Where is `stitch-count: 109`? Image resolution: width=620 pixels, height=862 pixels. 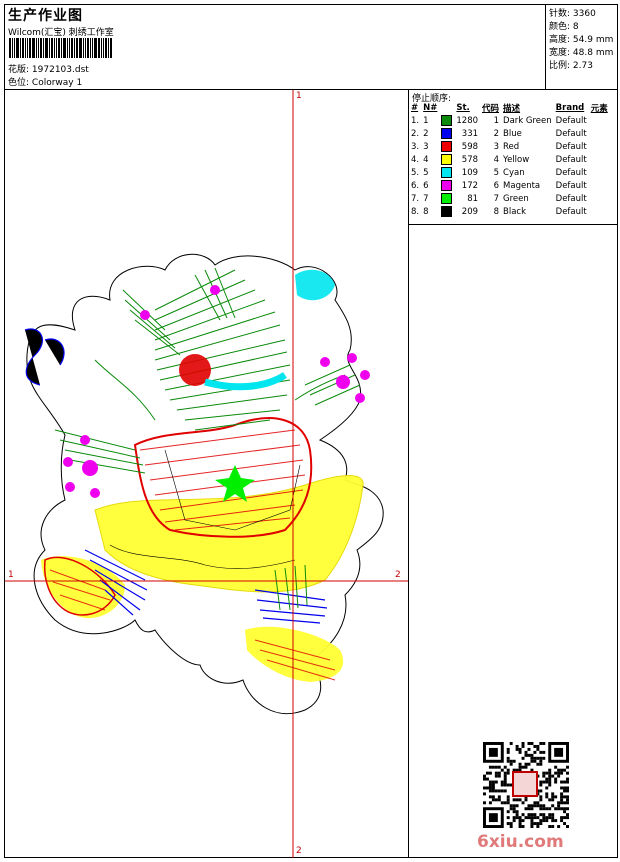 stitch-count: 109 is located at coordinates (470, 172).